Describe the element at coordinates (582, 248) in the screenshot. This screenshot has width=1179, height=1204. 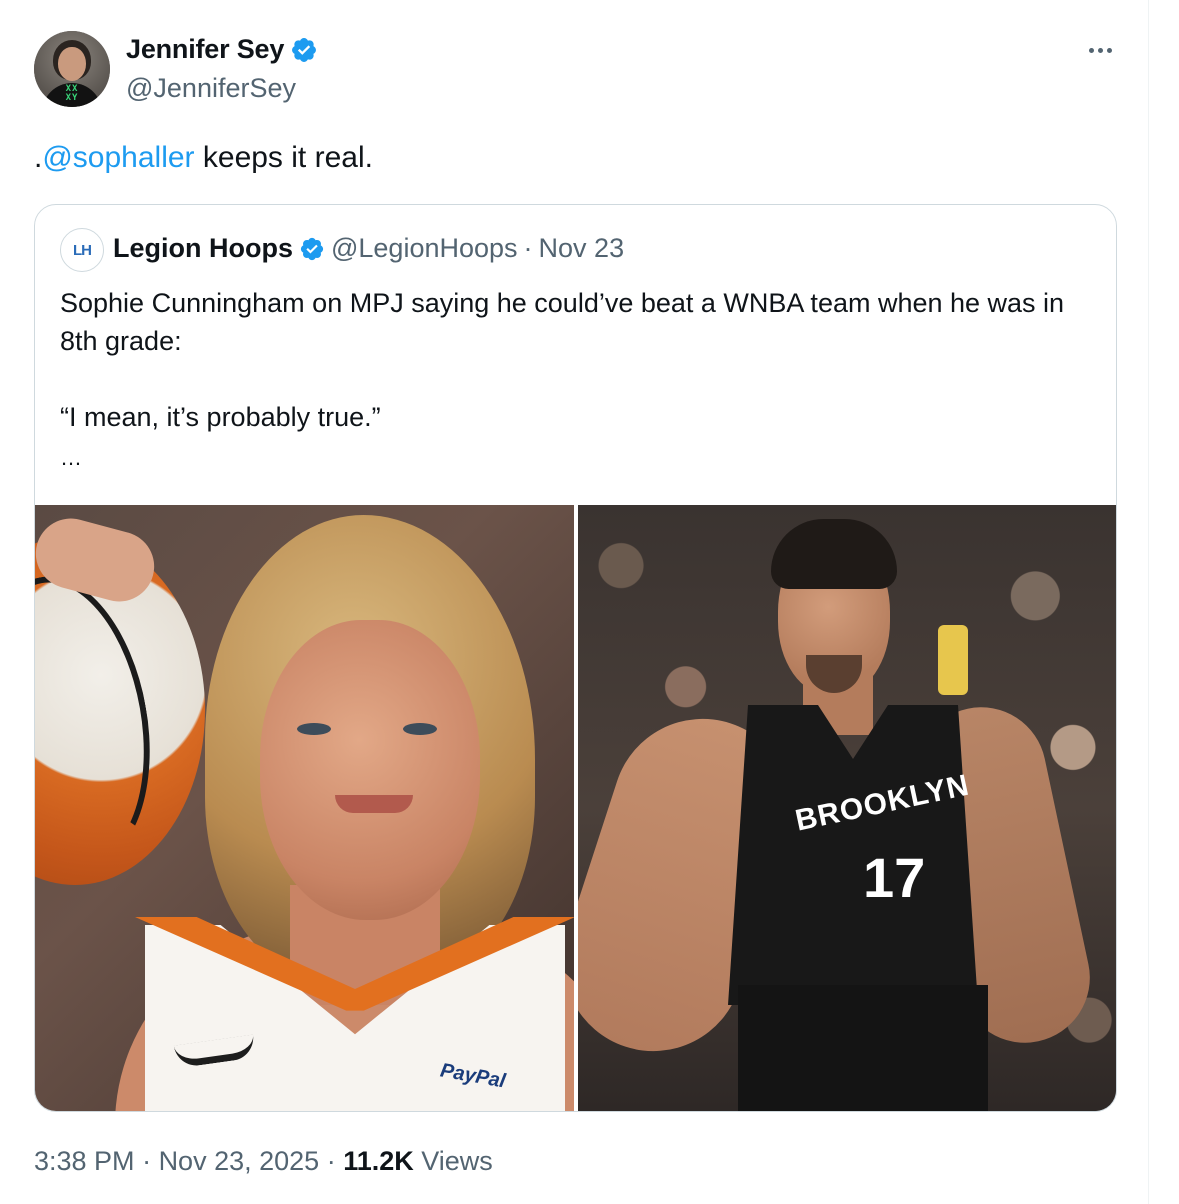
I see `quoted-date: Nov 23` at that location.